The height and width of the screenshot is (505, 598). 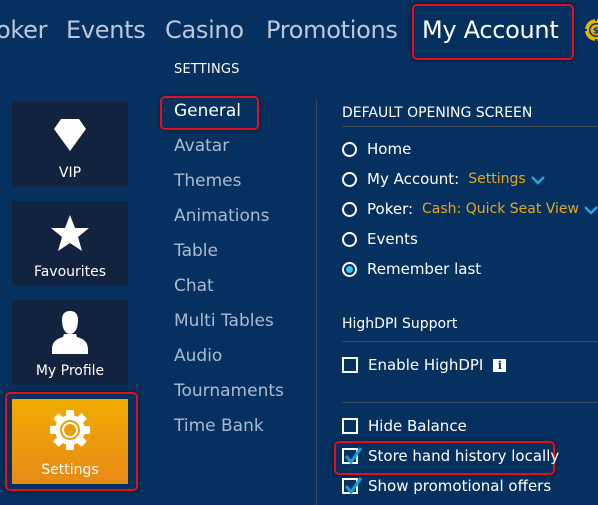 I want to click on star-icon, so click(x=70, y=235).